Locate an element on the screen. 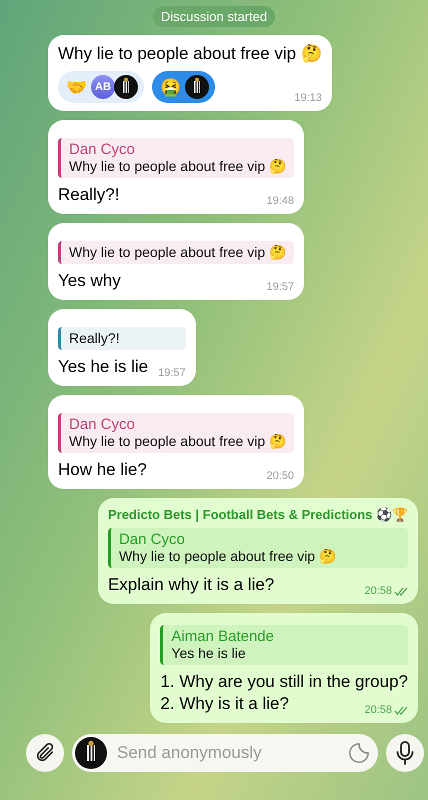 The height and width of the screenshot is (800, 428). message-text: Really?! is located at coordinates (89, 195).